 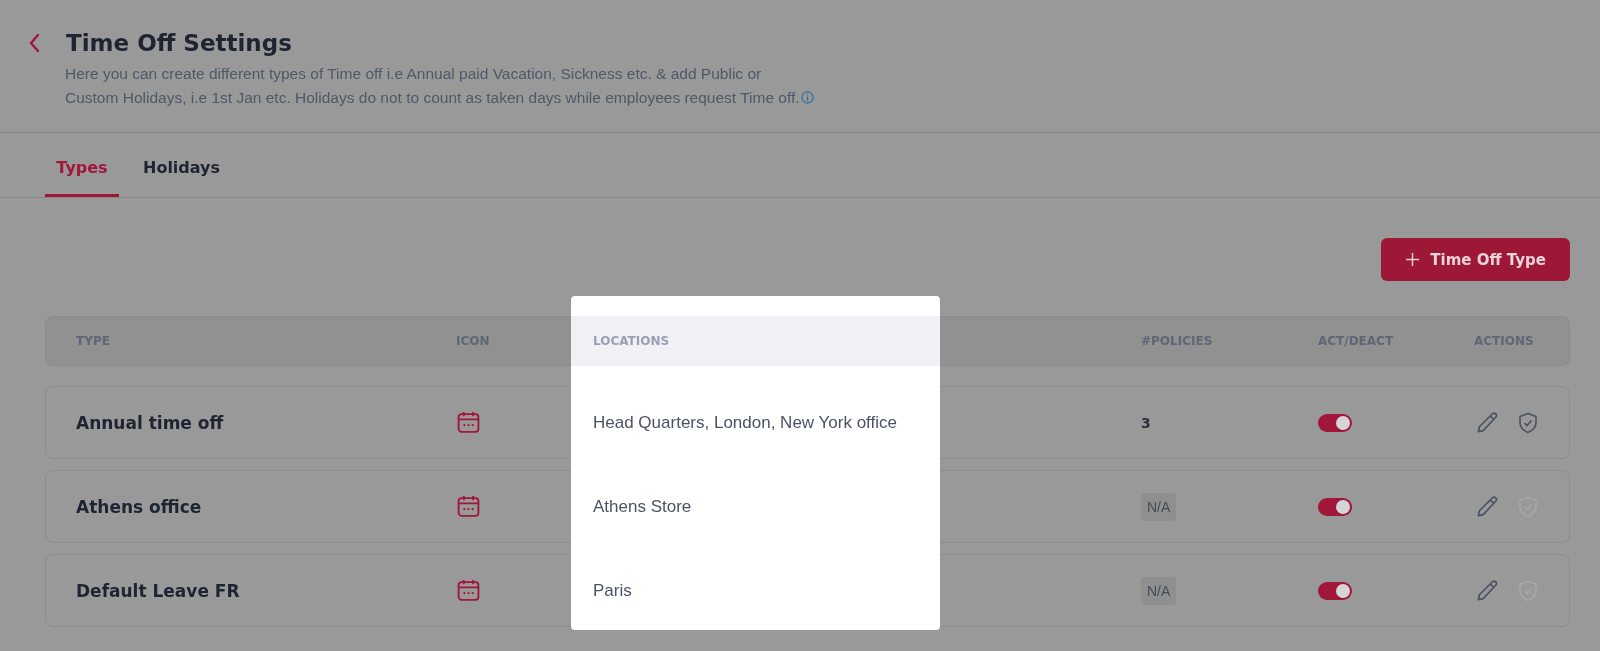 What do you see at coordinates (807, 590) in the screenshot?
I see `table-row: Default Leave FR Paris N/A` at bounding box center [807, 590].